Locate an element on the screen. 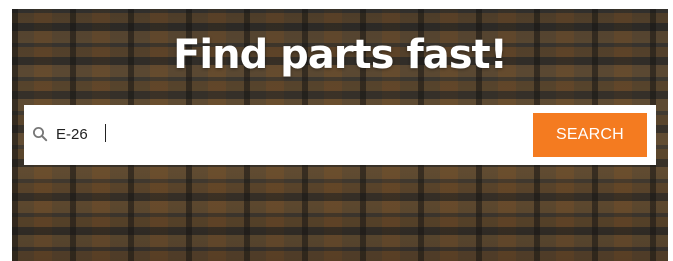  search-icon is located at coordinates (40, 134).